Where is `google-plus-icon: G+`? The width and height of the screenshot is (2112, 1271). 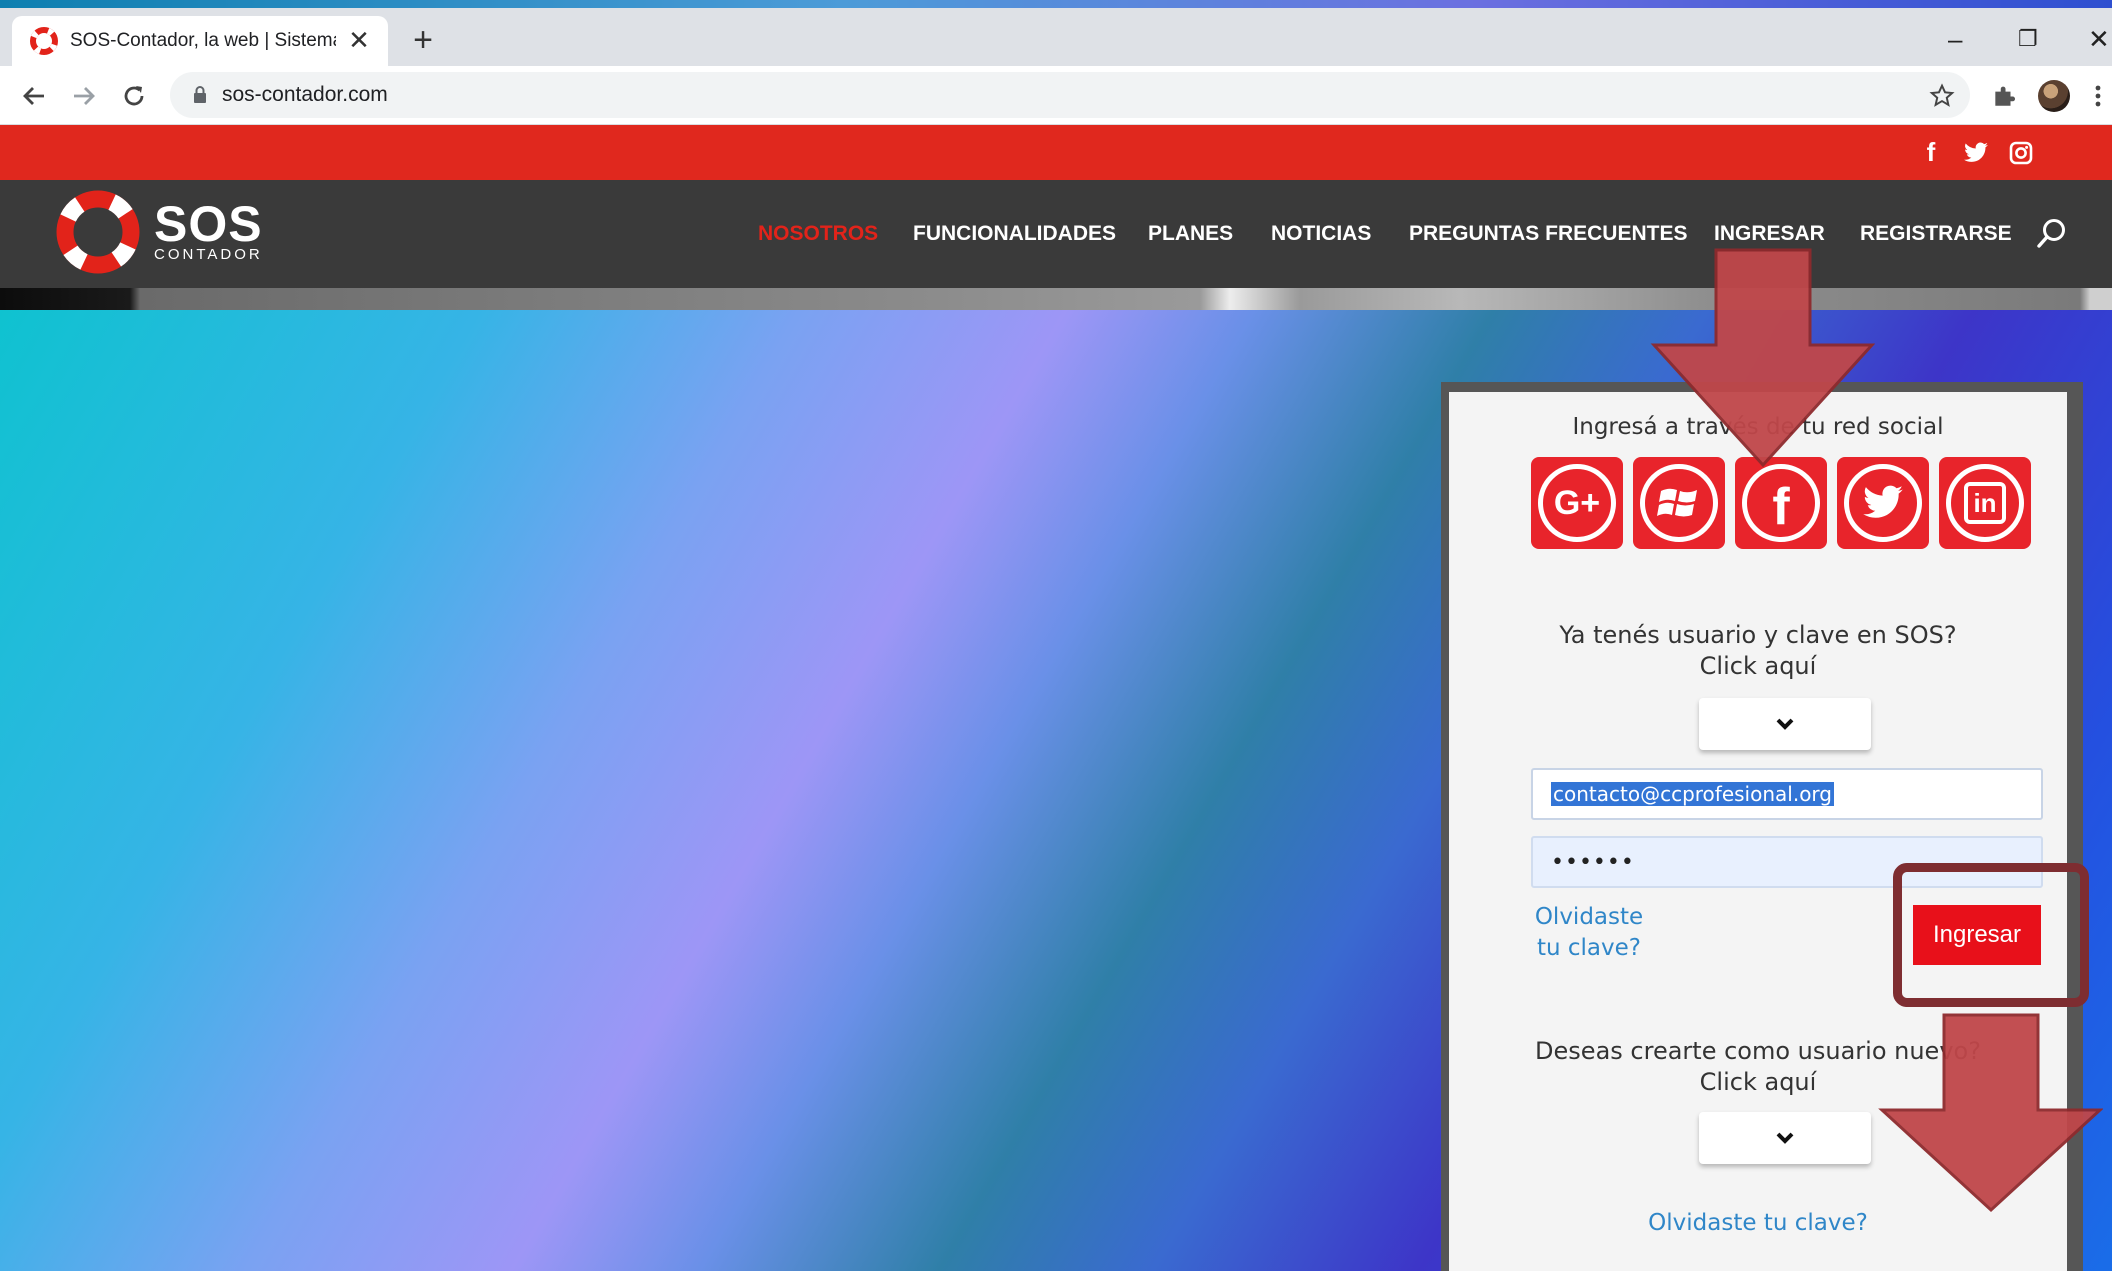 google-plus-icon: G+ is located at coordinates (1577, 503).